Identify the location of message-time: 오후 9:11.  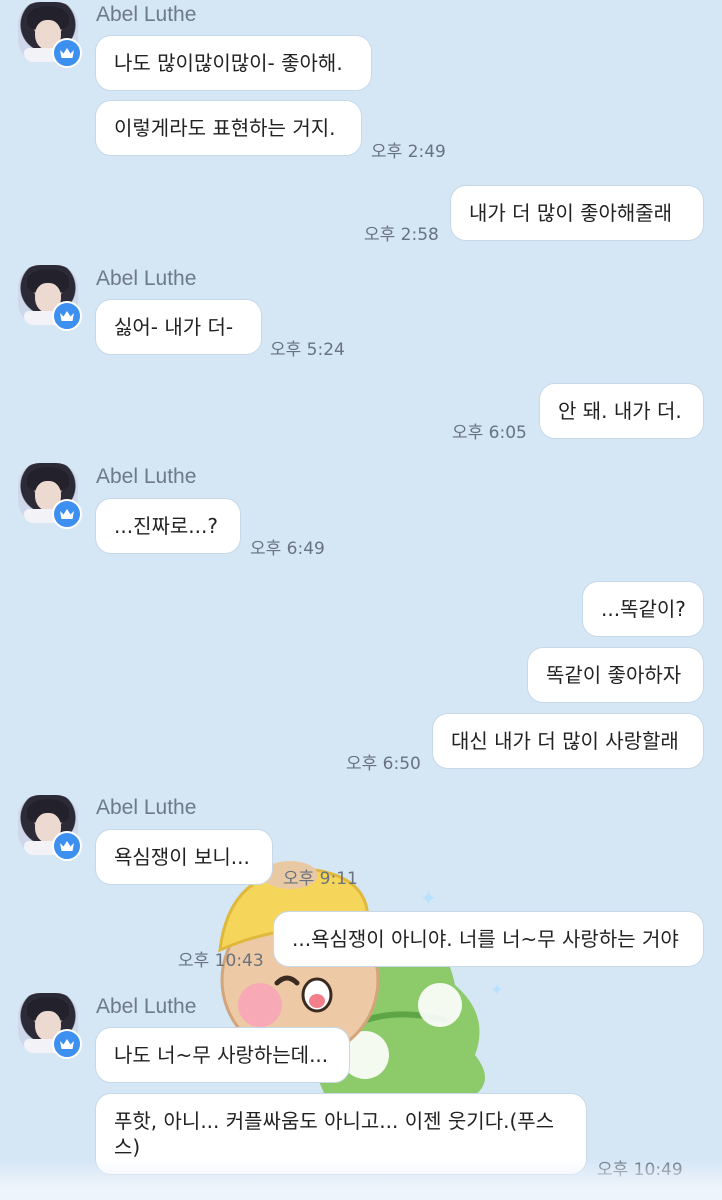
(320, 879).